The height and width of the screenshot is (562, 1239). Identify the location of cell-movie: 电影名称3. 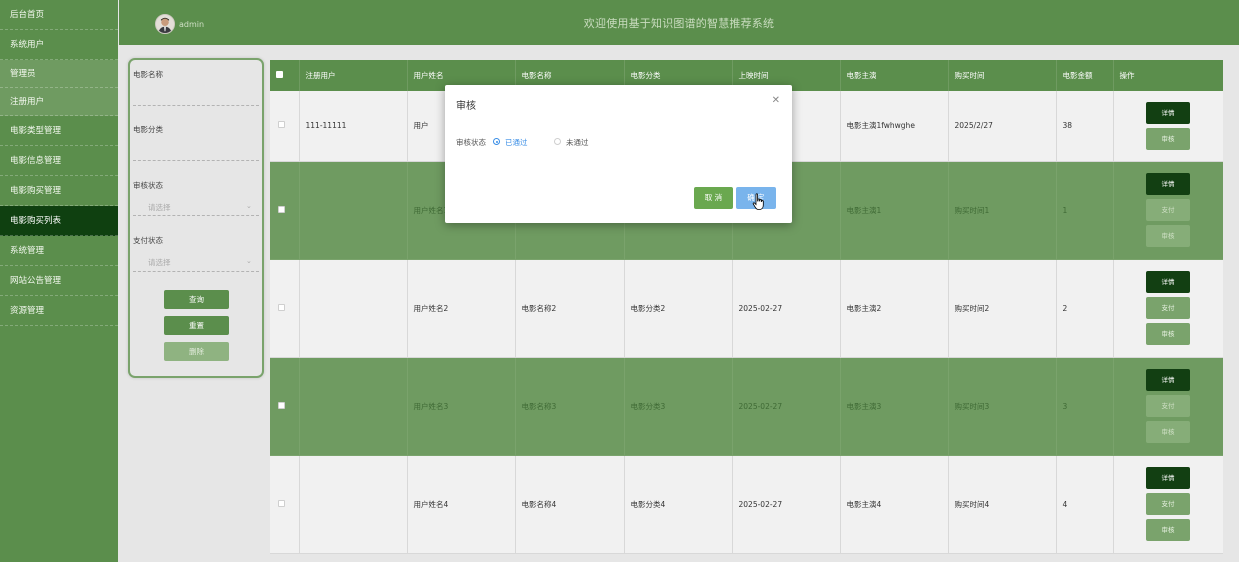
(570, 406).